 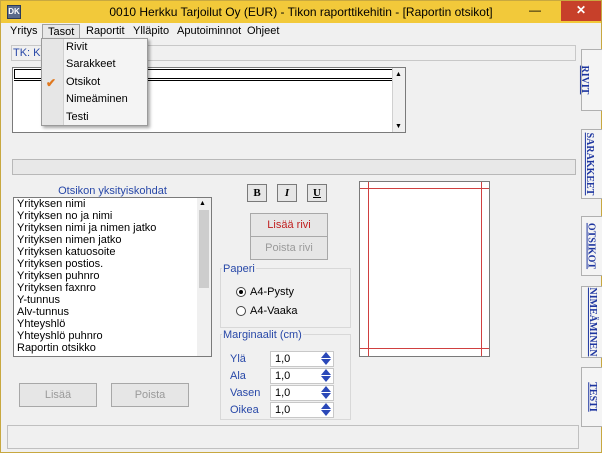 What do you see at coordinates (112, 324) in the screenshot?
I see `list-item: Yhteyshlö` at bounding box center [112, 324].